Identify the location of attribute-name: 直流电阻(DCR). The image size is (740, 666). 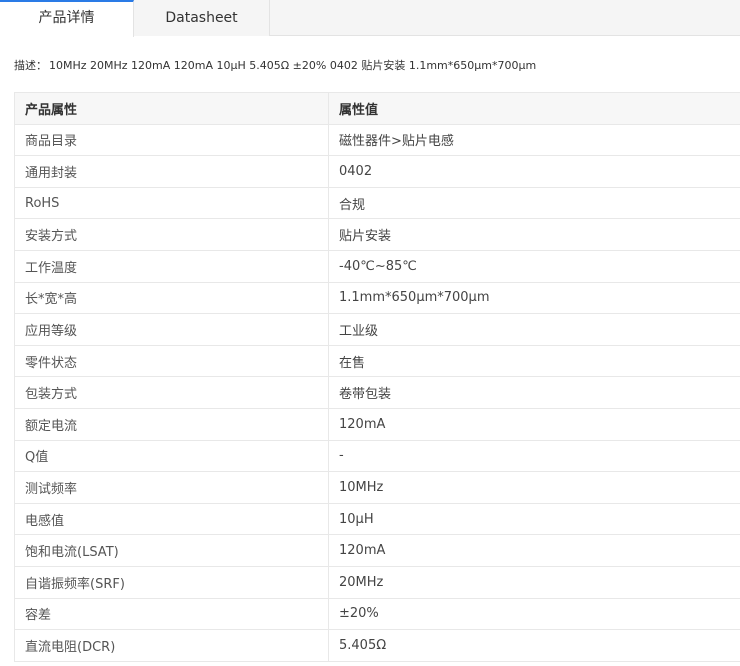
(171, 645).